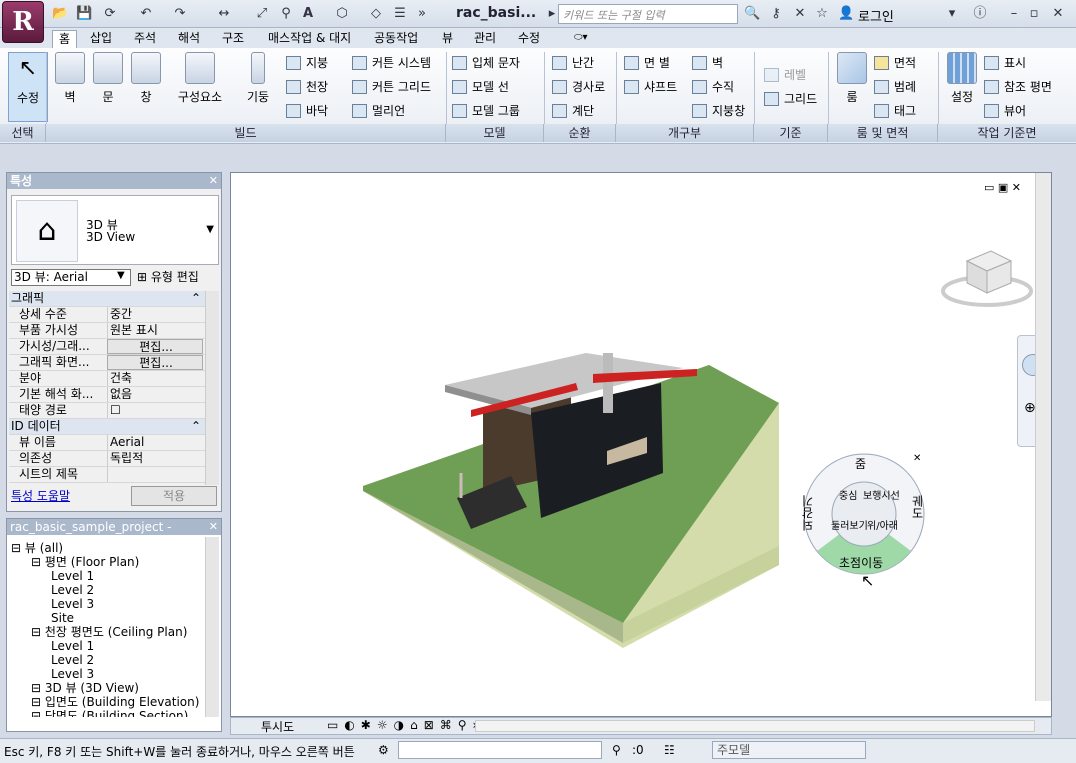  I want to click on wall-button: 벽, so click(70, 85).